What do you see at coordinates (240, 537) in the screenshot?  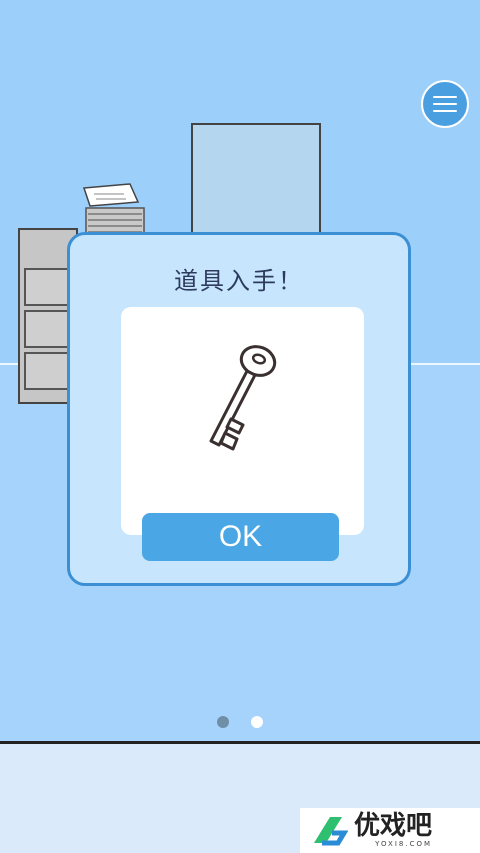 I see `ok-button: OK` at bounding box center [240, 537].